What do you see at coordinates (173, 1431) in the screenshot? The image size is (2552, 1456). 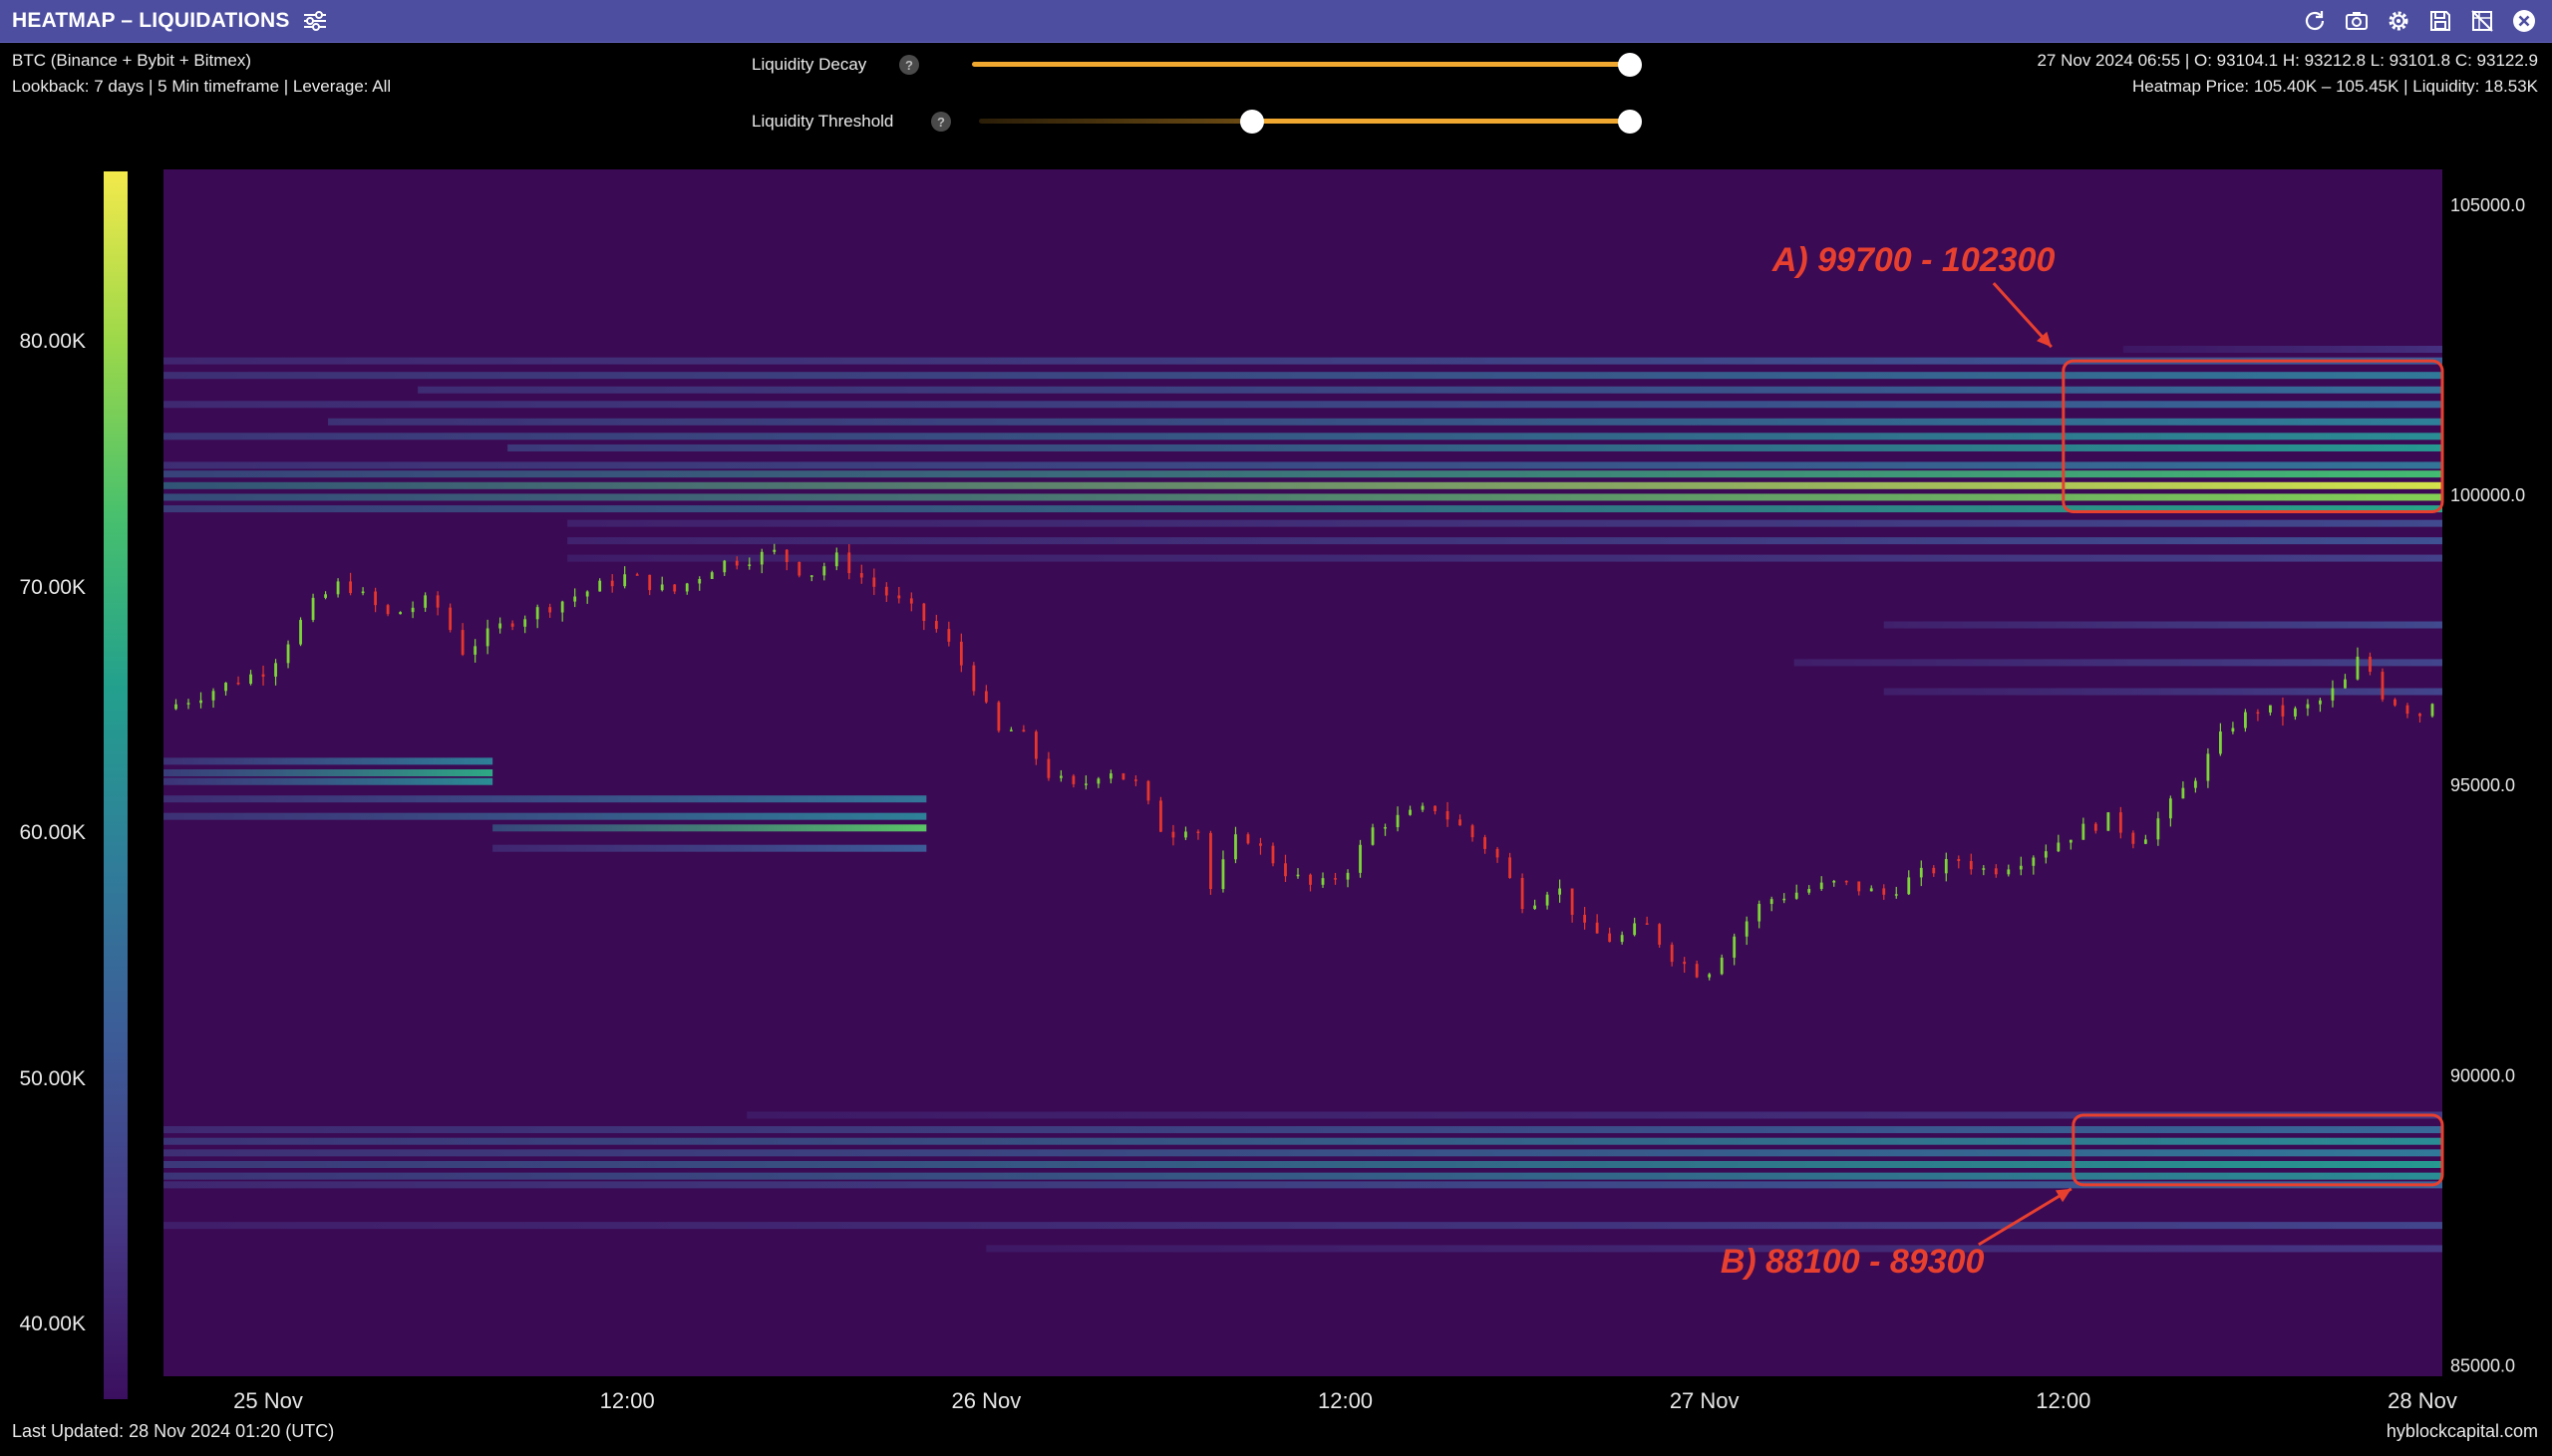 I see `last-updated: Last Updated: 28 Nov 2024 01:20 (UTC)` at bounding box center [173, 1431].